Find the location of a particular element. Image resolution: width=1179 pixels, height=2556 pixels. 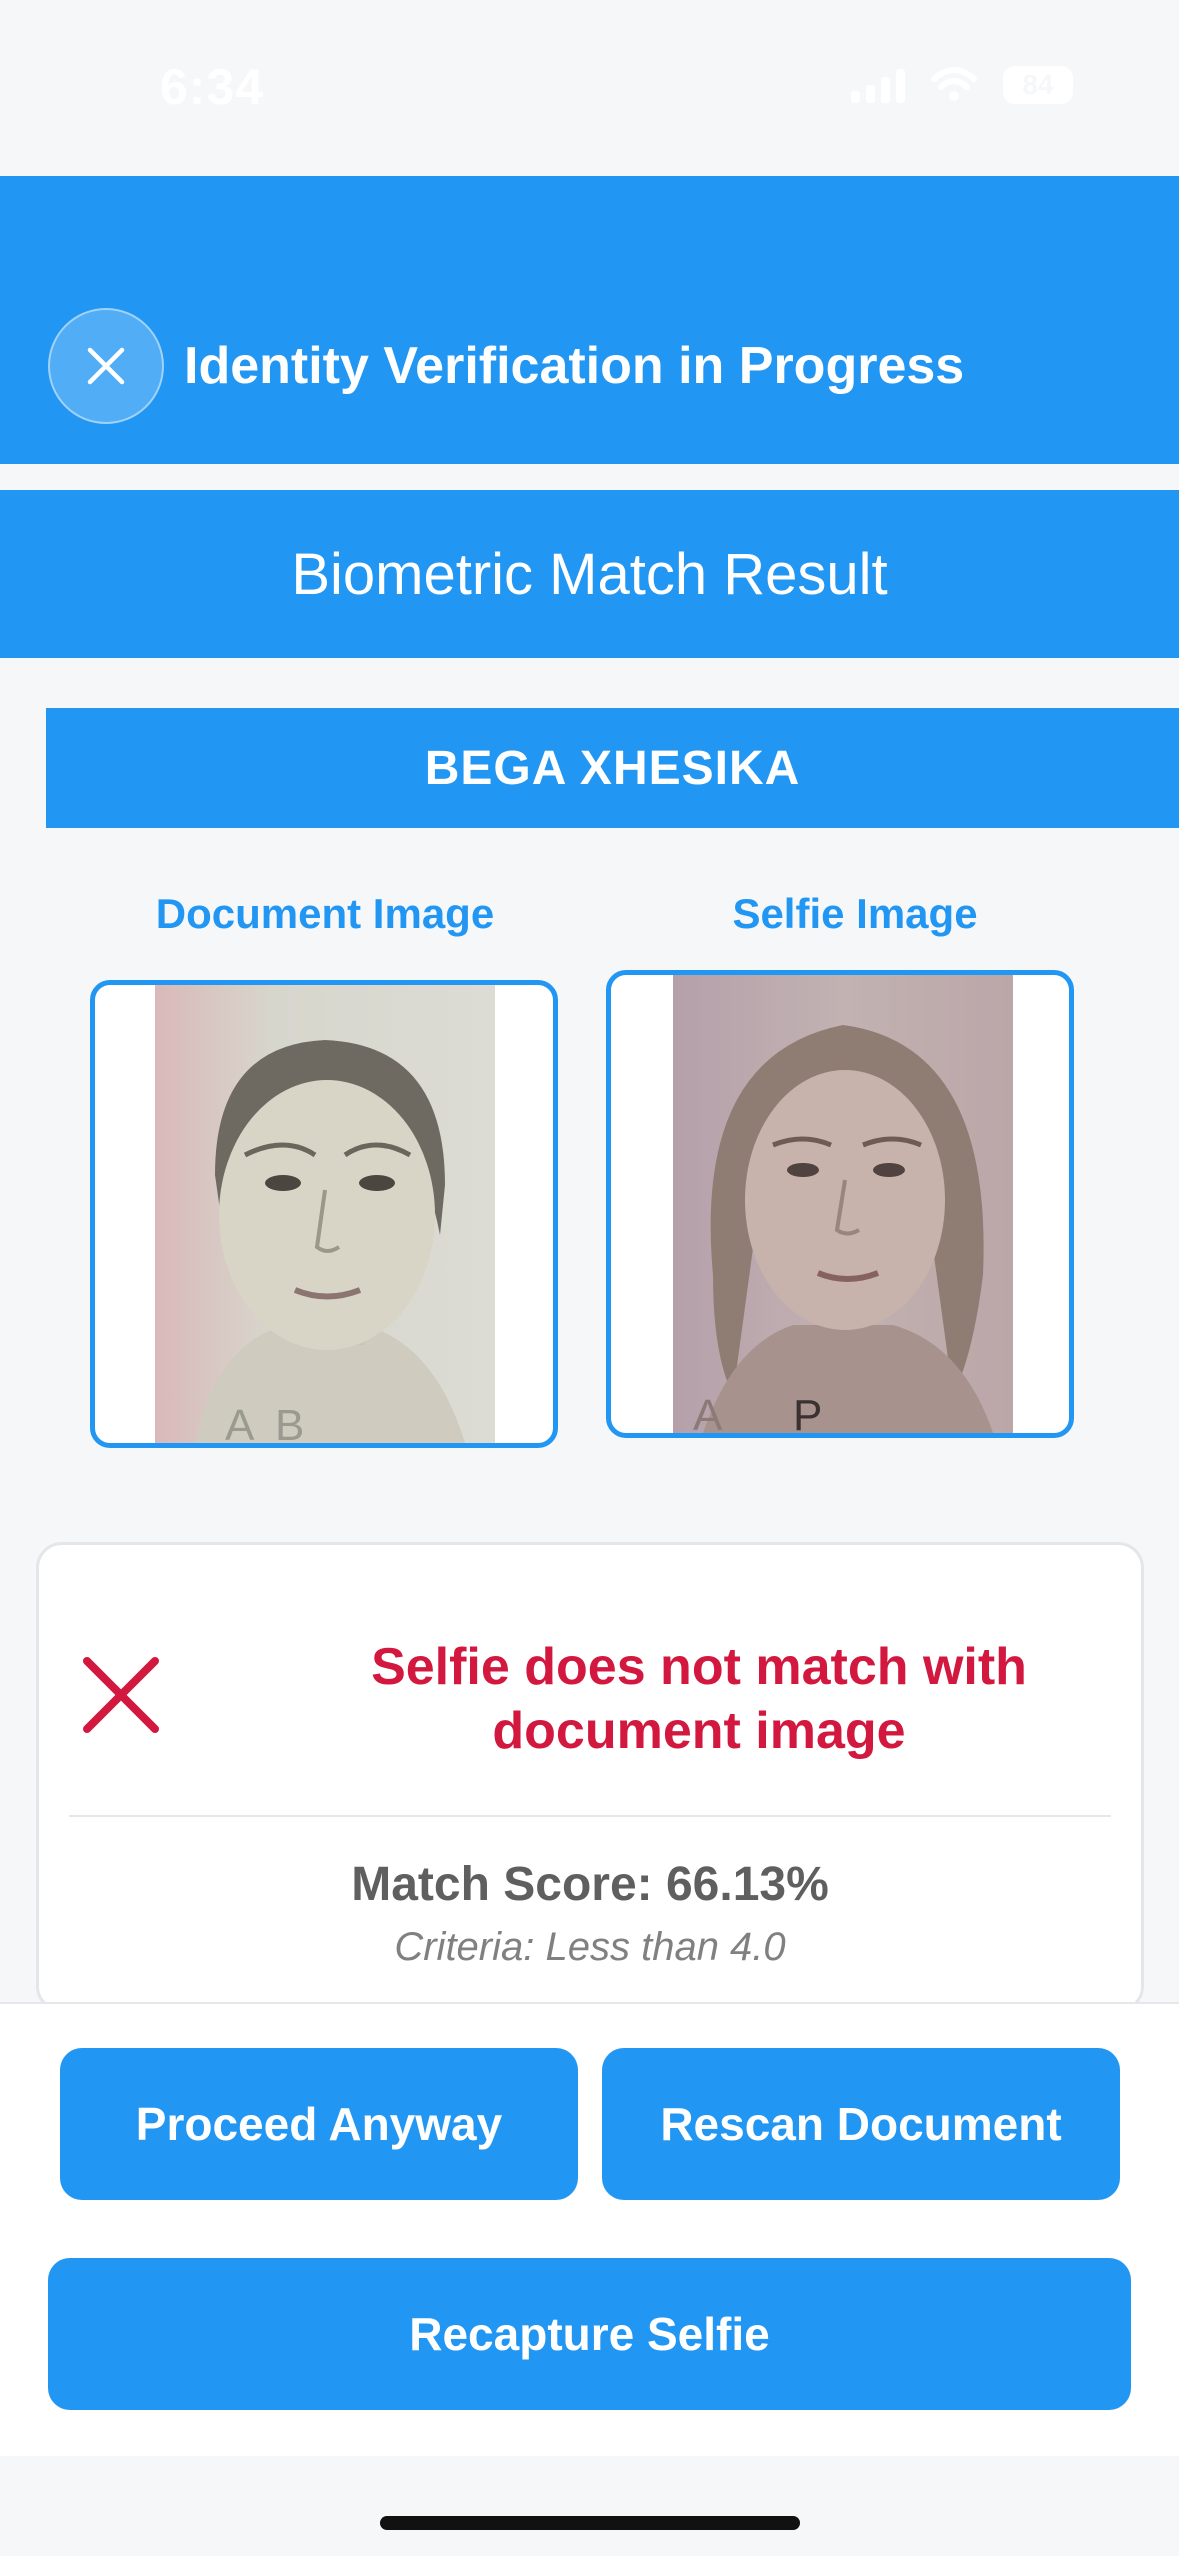

app-header is located at coordinates (589, 320).